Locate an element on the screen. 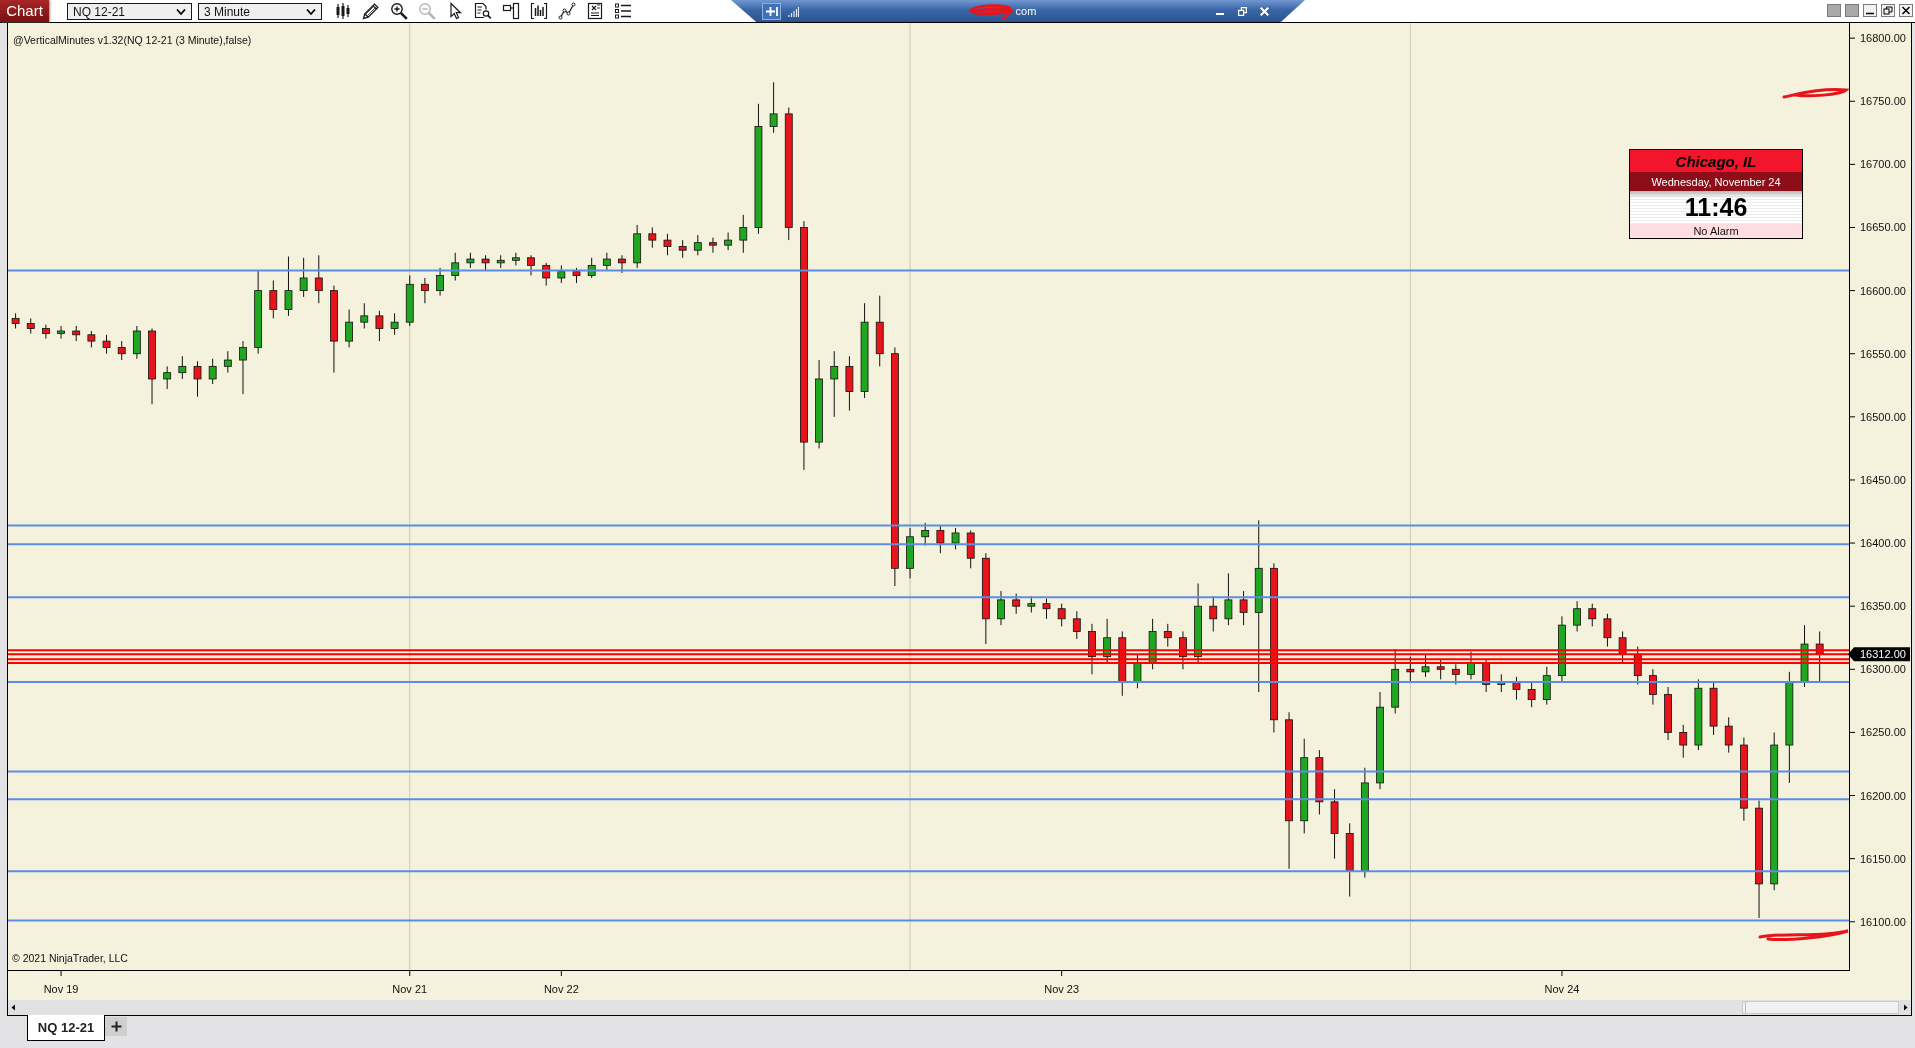 The width and height of the screenshot is (1915, 1048). plus-icon is located at coordinates (771, 11).